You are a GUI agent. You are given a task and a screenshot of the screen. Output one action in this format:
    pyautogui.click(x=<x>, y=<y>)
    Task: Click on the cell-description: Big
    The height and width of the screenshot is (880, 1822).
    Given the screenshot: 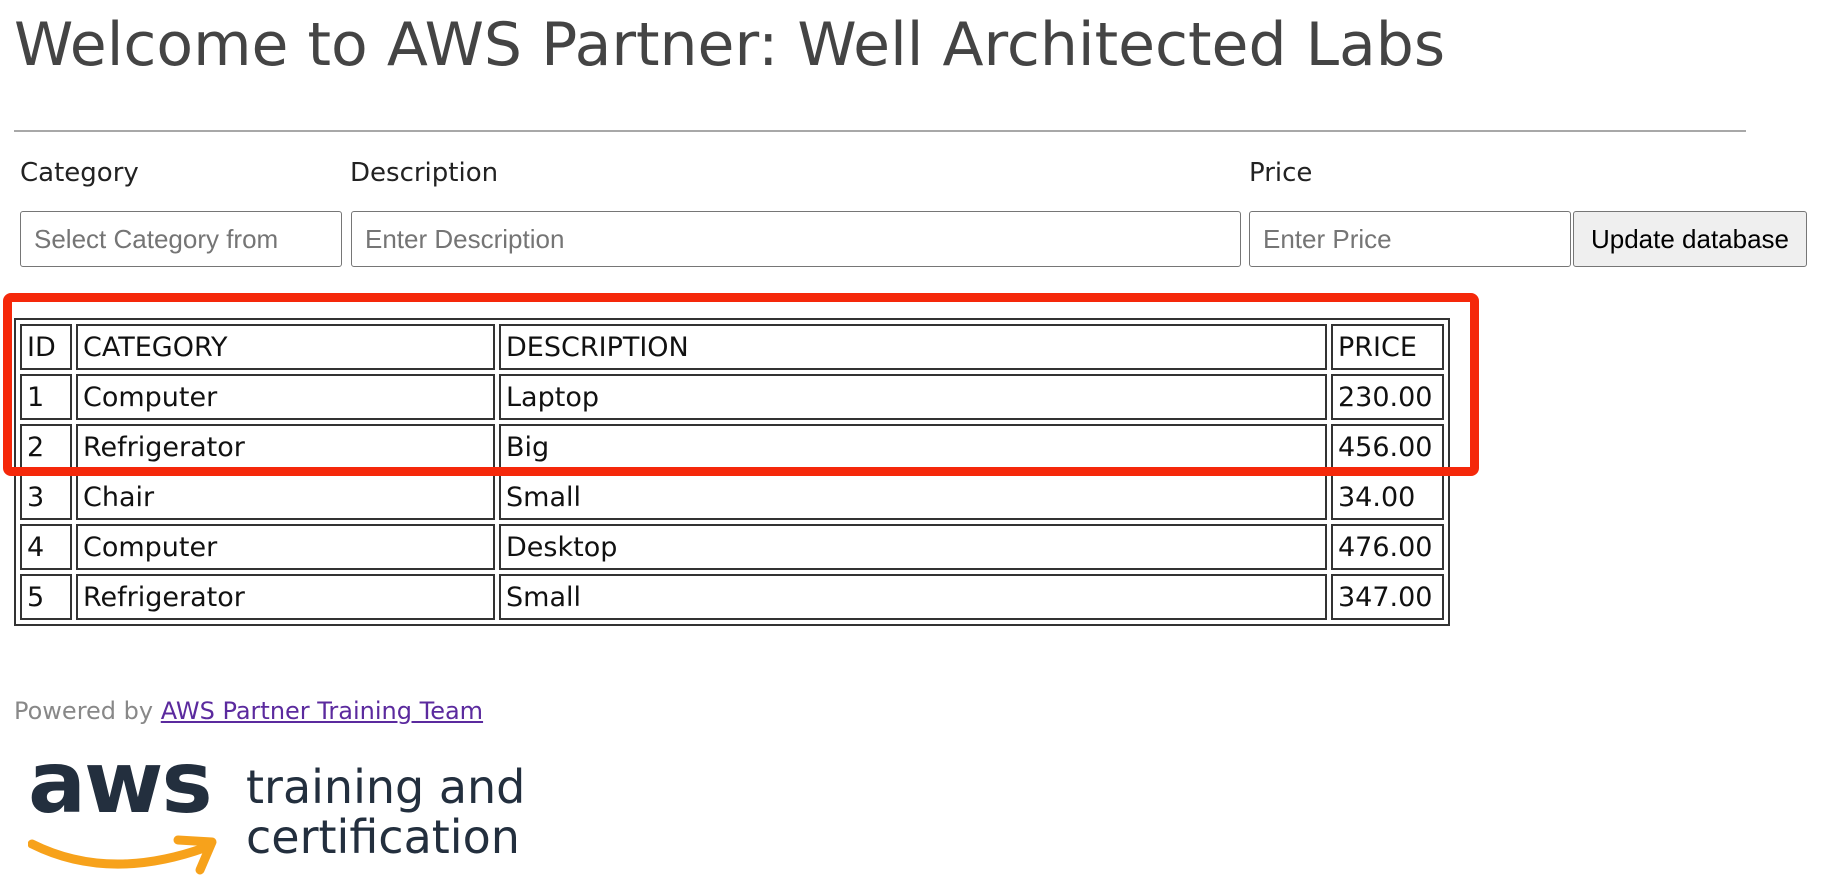 What is the action you would take?
    pyautogui.click(x=913, y=447)
    